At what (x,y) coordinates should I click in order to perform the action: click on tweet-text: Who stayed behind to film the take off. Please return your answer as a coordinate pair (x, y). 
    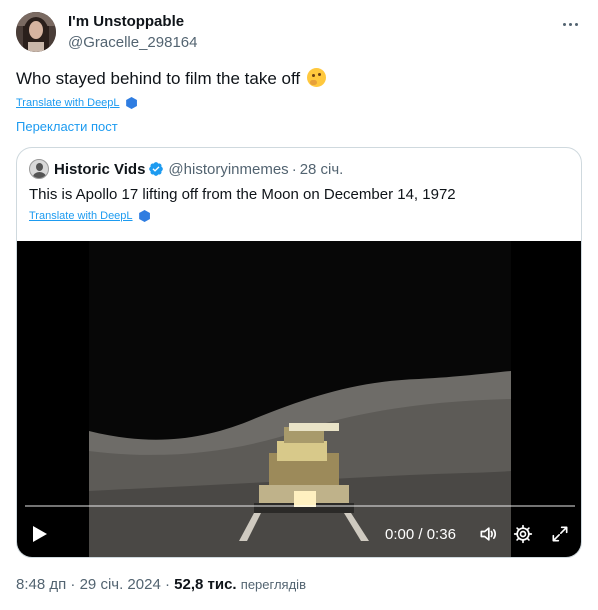
    Looking at the image, I should click on (171, 79).